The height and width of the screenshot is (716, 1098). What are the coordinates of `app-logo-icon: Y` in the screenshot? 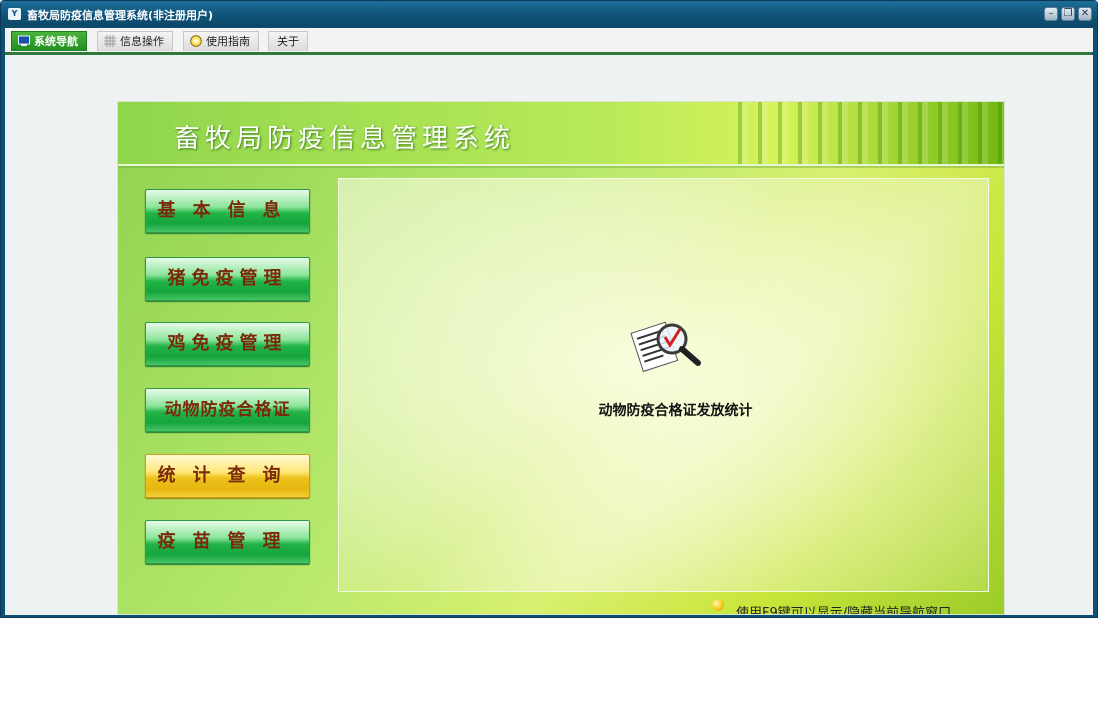 It's located at (14, 14).